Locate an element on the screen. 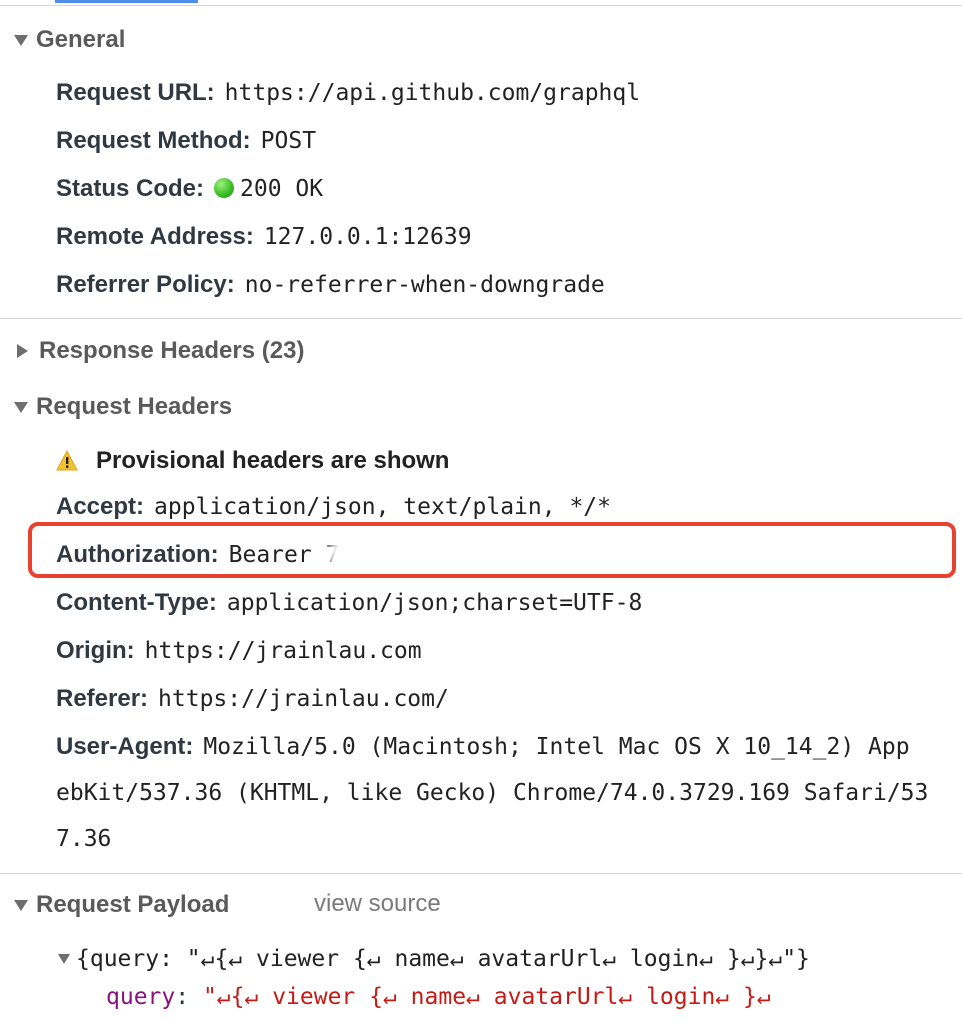  general-row-remote-address: Remote Address: 127.0.0.1:12639 is located at coordinates (264, 236).